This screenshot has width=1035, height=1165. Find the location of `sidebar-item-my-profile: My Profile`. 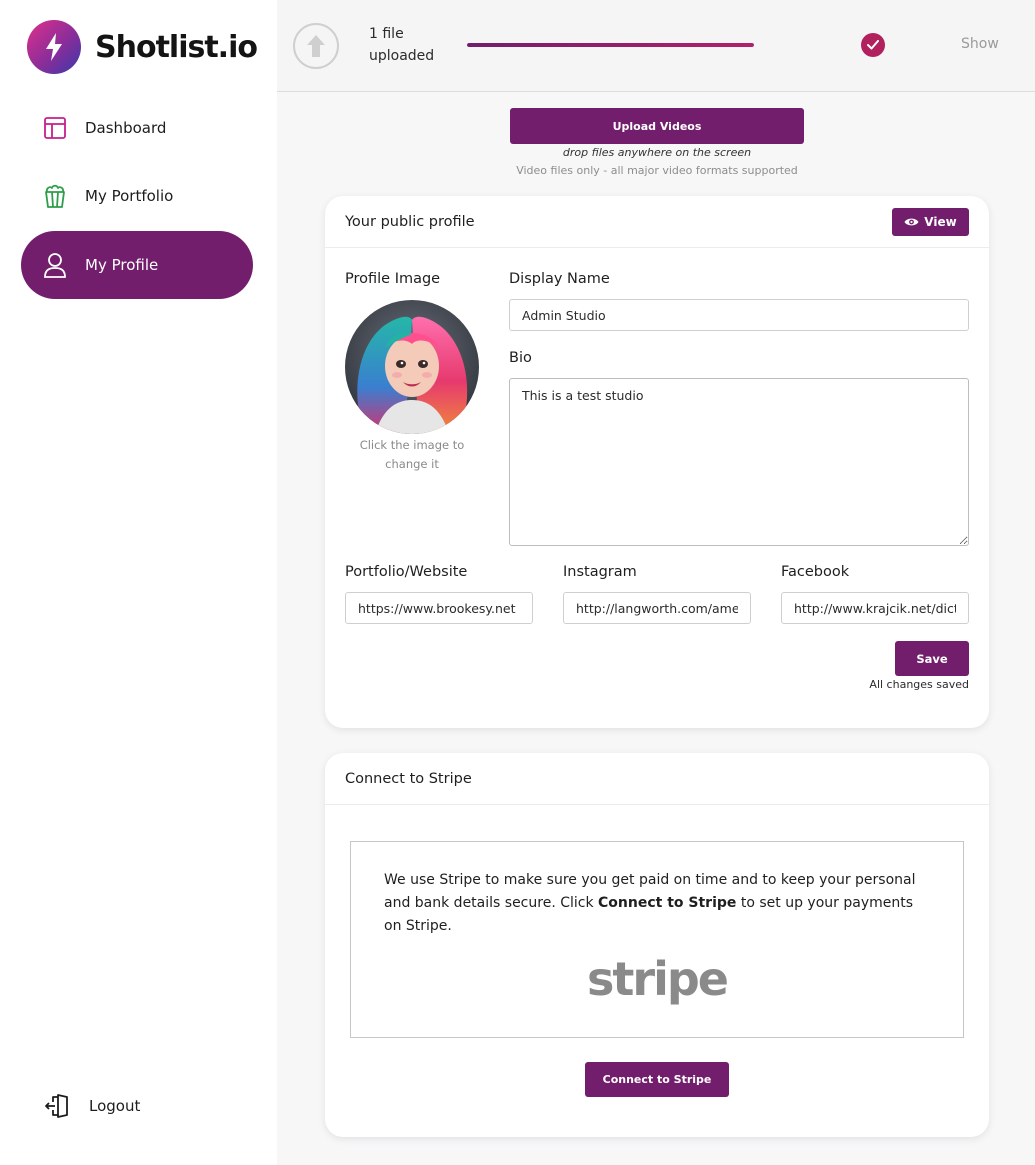

sidebar-item-my-profile: My Profile is located at coordinates (137, 265).